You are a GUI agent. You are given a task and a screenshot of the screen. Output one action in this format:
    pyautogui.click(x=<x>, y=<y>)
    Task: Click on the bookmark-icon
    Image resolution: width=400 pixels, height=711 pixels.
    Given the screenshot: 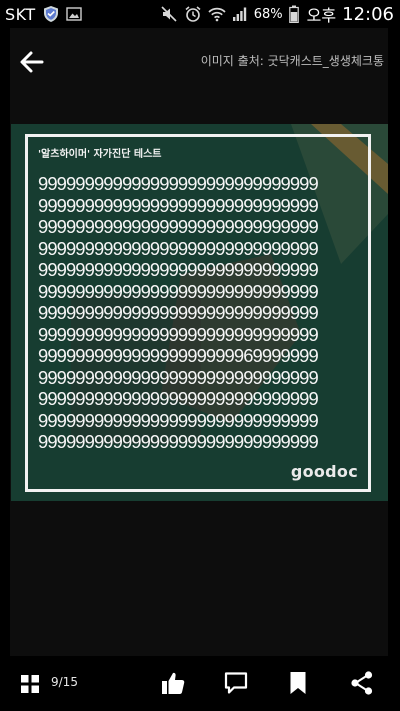 What is the action you would take?
    pyautogui.click(x=298, y=683)
    